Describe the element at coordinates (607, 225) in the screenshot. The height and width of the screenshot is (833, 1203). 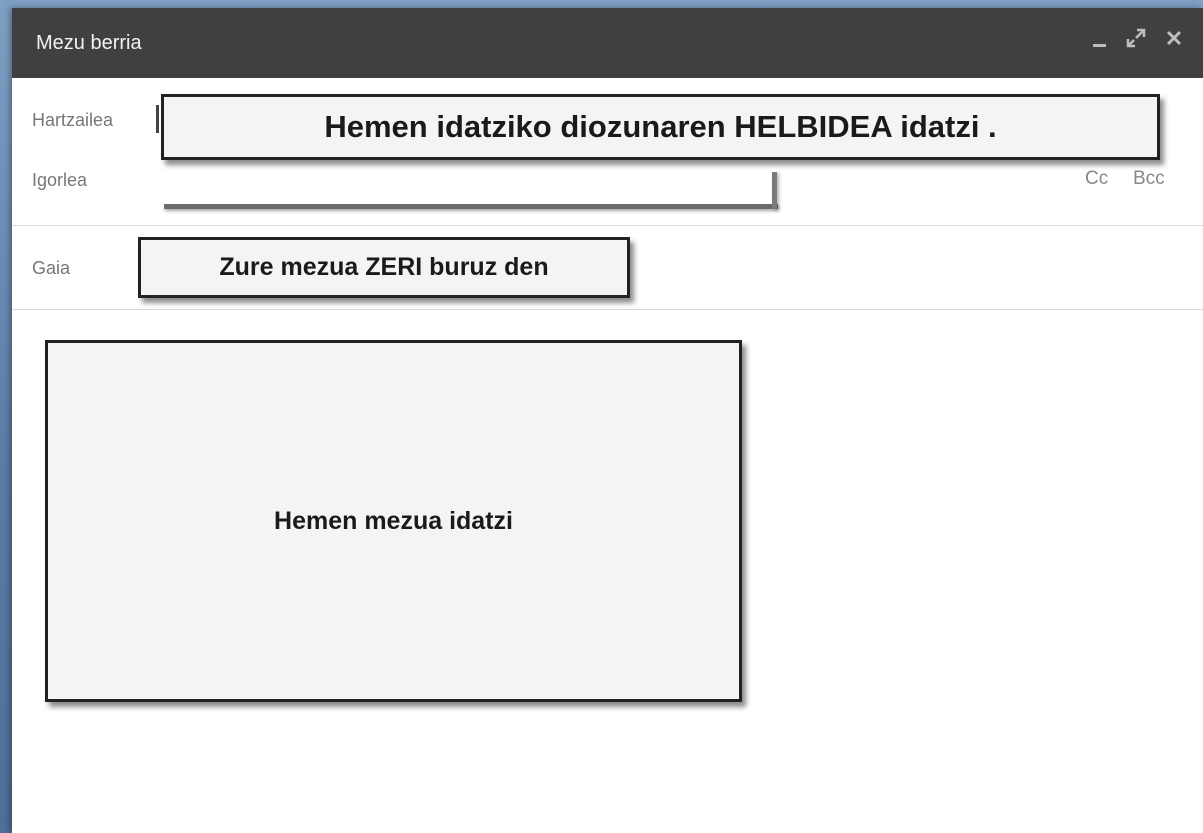
I see `header-divider` at that location.